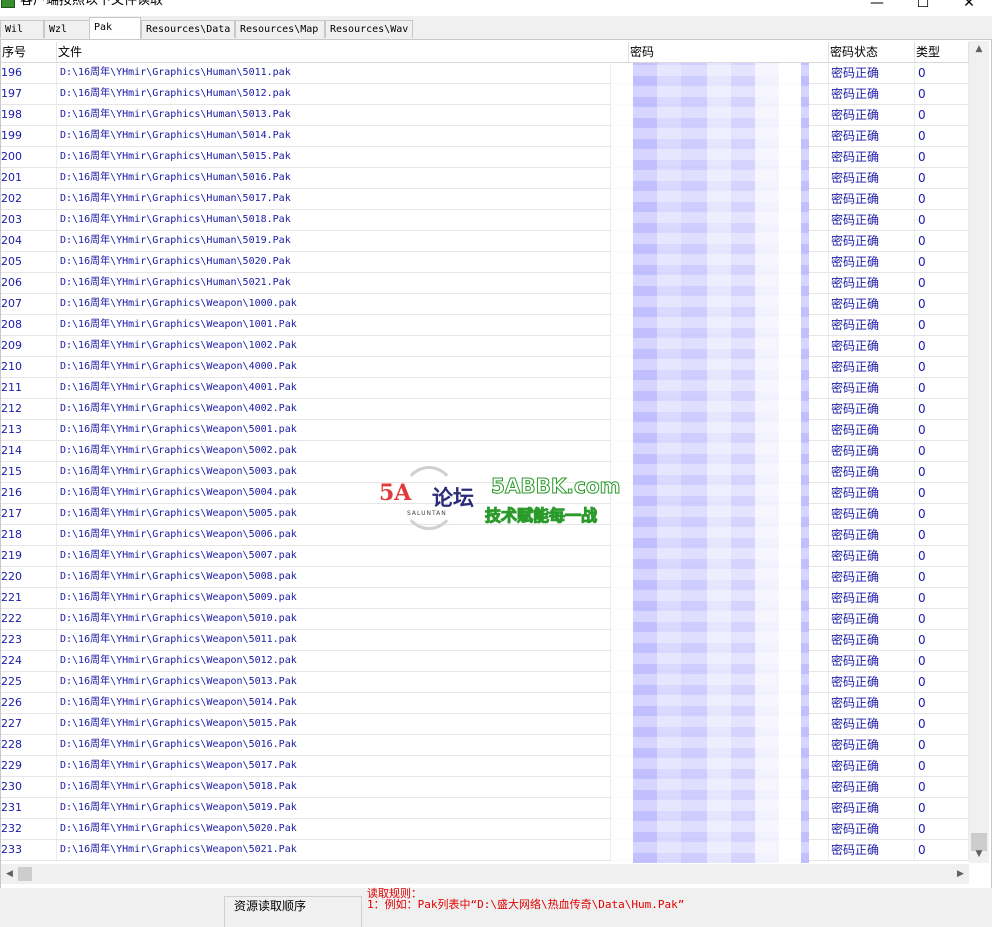 The height and width of the screenshot is (927, 992). What do you see at coordinates (29, 283) in the screenshot?
I see `cell-num: 206` at bounding box center [29, 283].